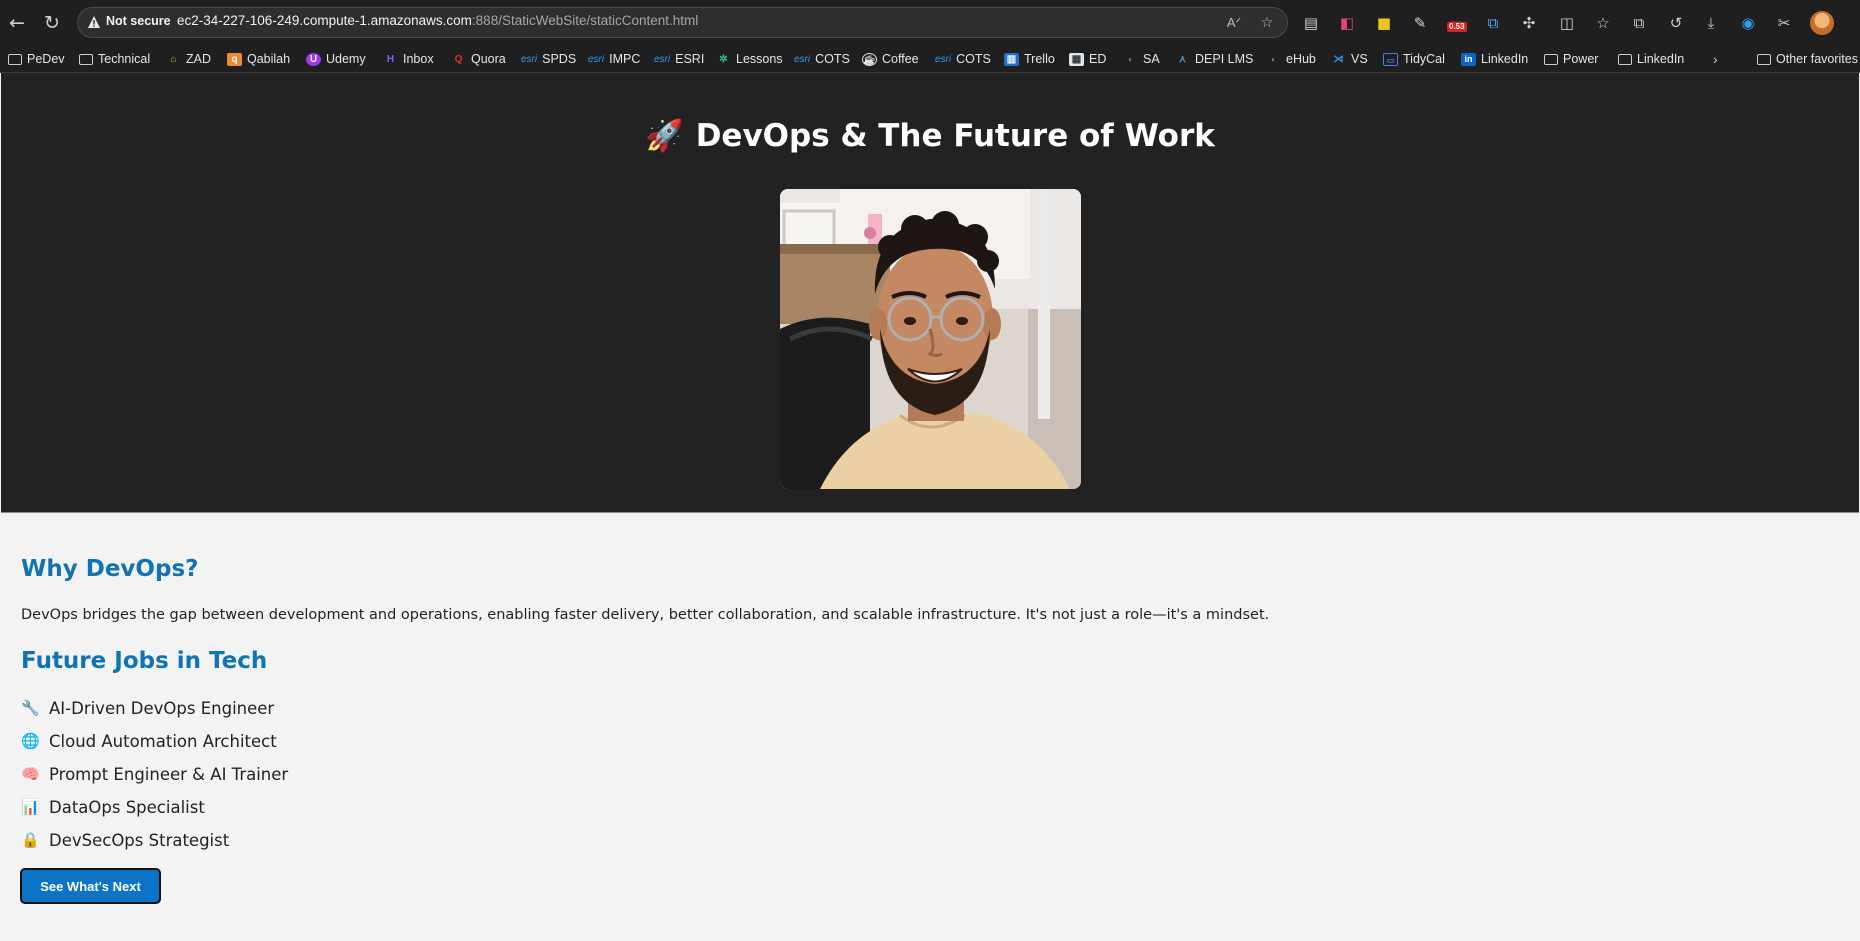  What do you see at coordinates (144, 661) in the screenshot?
I see `future-jobs-heading: Future Jobs in Tech` at bounding box center [144, 661].